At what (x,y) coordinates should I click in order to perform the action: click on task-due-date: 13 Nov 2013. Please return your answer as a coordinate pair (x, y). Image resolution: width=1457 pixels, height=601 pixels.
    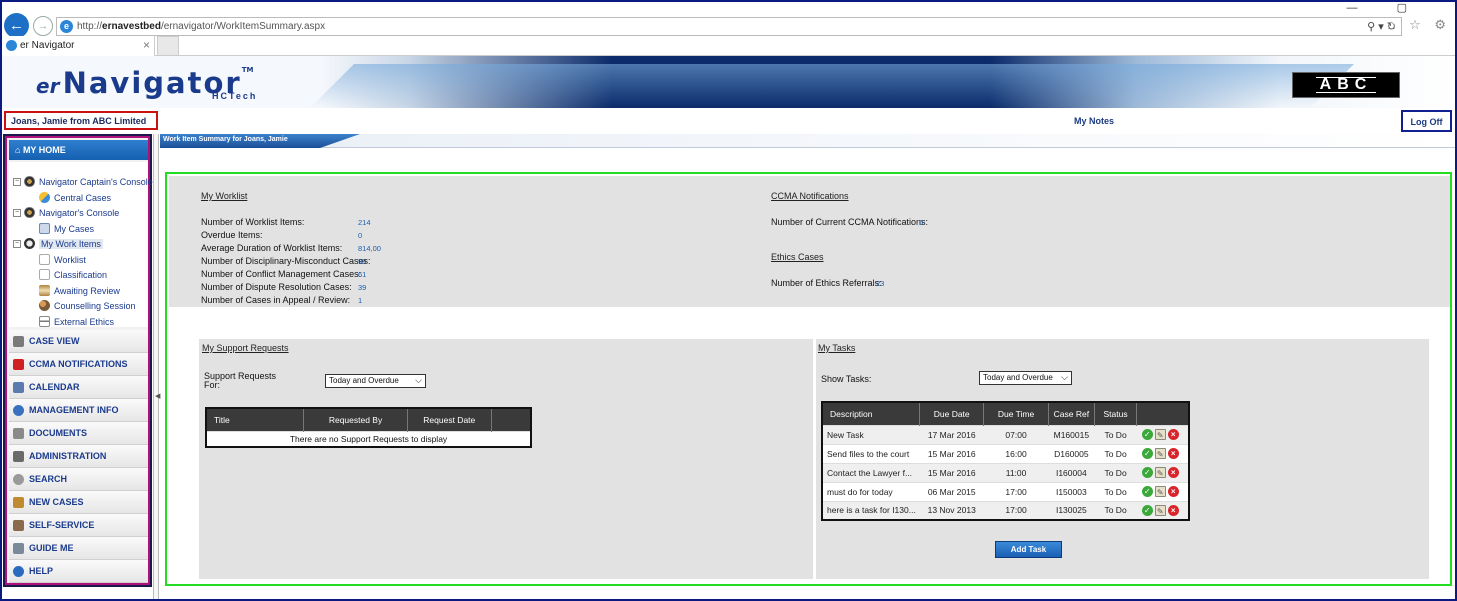
    Looking at the image, I should click on (951, 510).